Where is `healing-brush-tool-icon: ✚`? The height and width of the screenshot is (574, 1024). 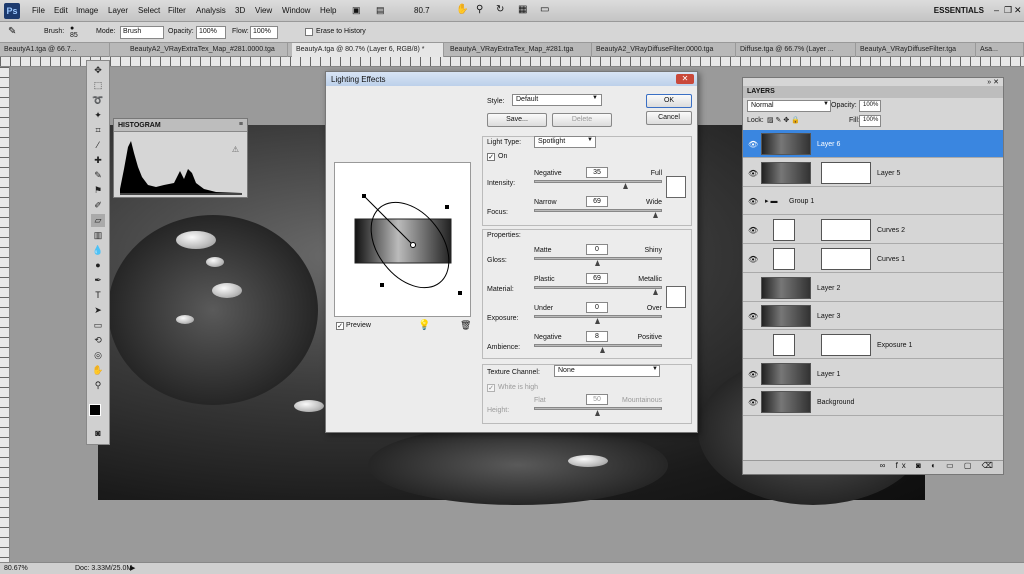 healing-brush-tool-icon: ✚ is located at coordinates (98, 160).